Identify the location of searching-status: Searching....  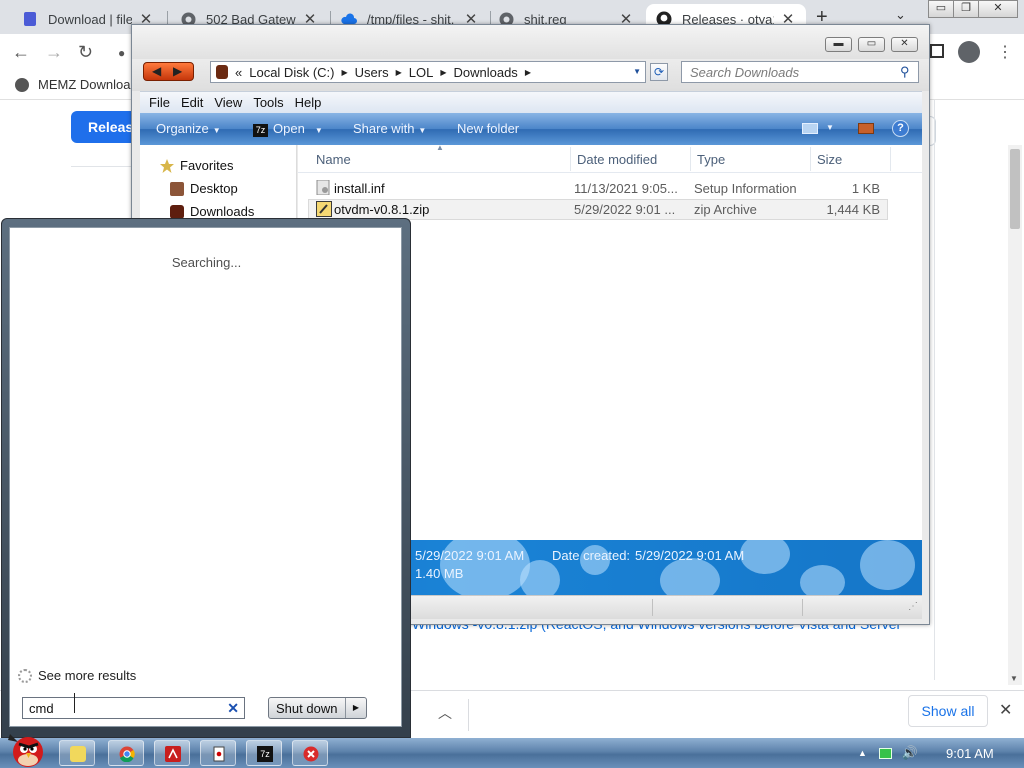
(206, 262).